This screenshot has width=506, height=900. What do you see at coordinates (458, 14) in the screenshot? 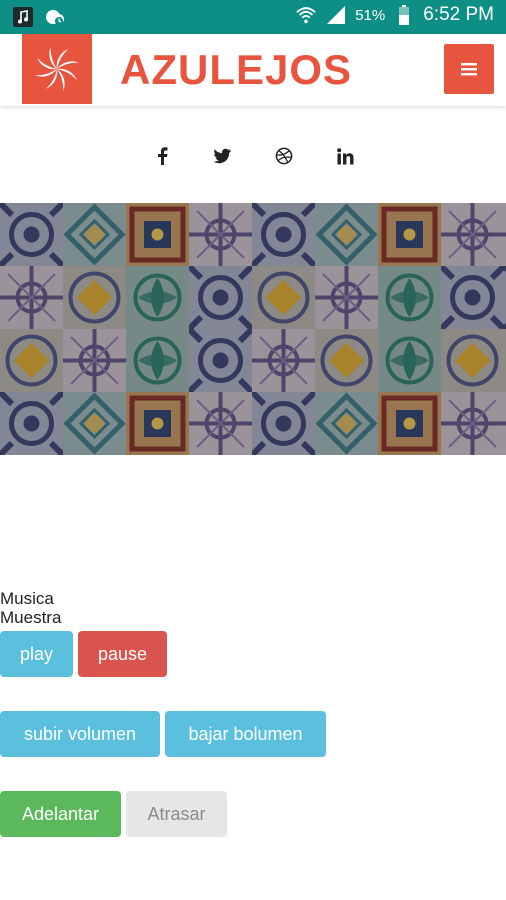
I see `clock: 6:52 PM` at bounding box center [458, 14].